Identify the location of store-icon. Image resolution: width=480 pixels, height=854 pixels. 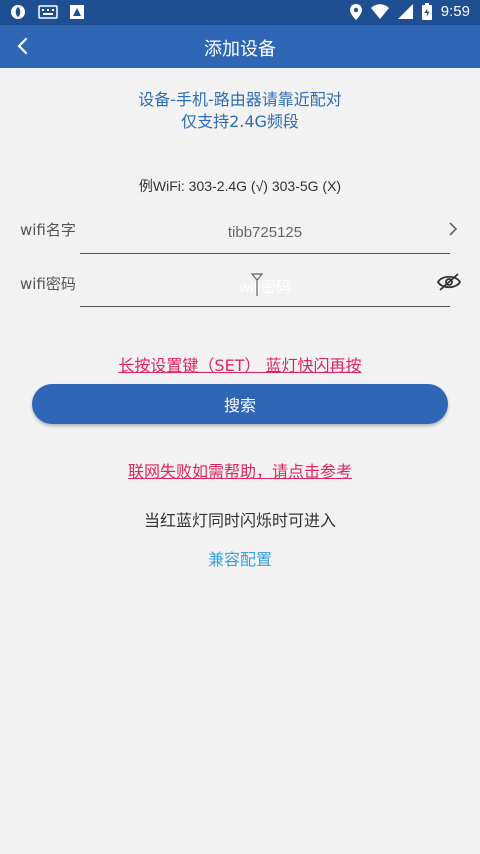
(77, 12).